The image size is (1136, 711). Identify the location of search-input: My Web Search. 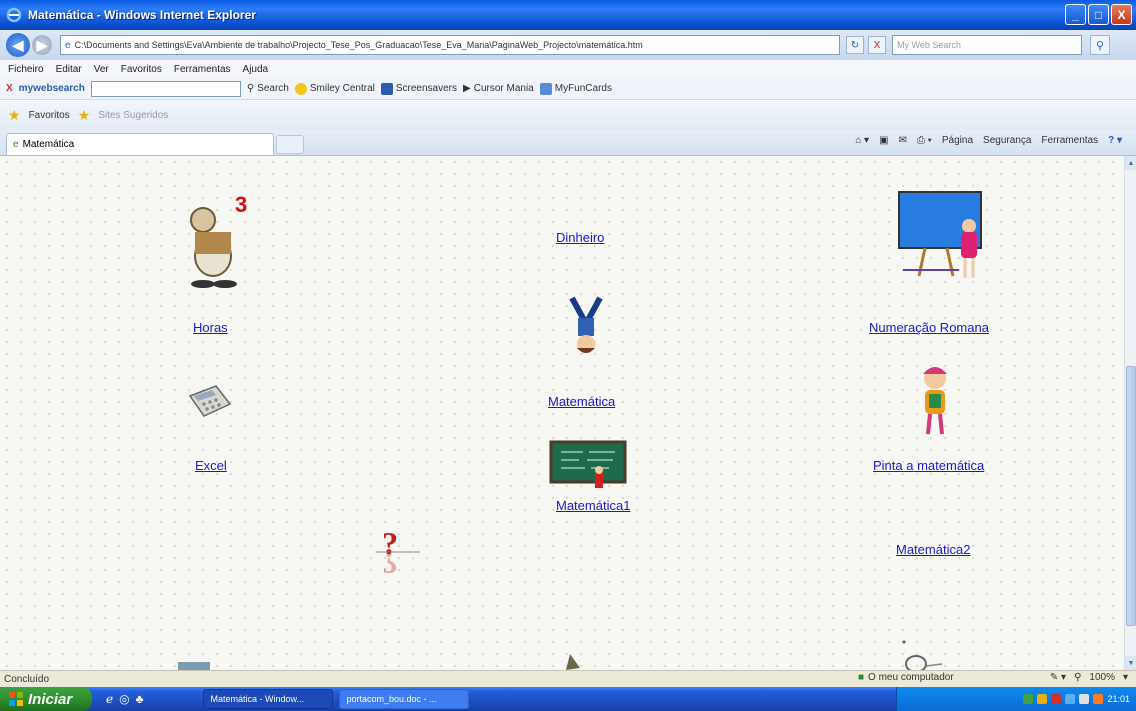
(987, 45).